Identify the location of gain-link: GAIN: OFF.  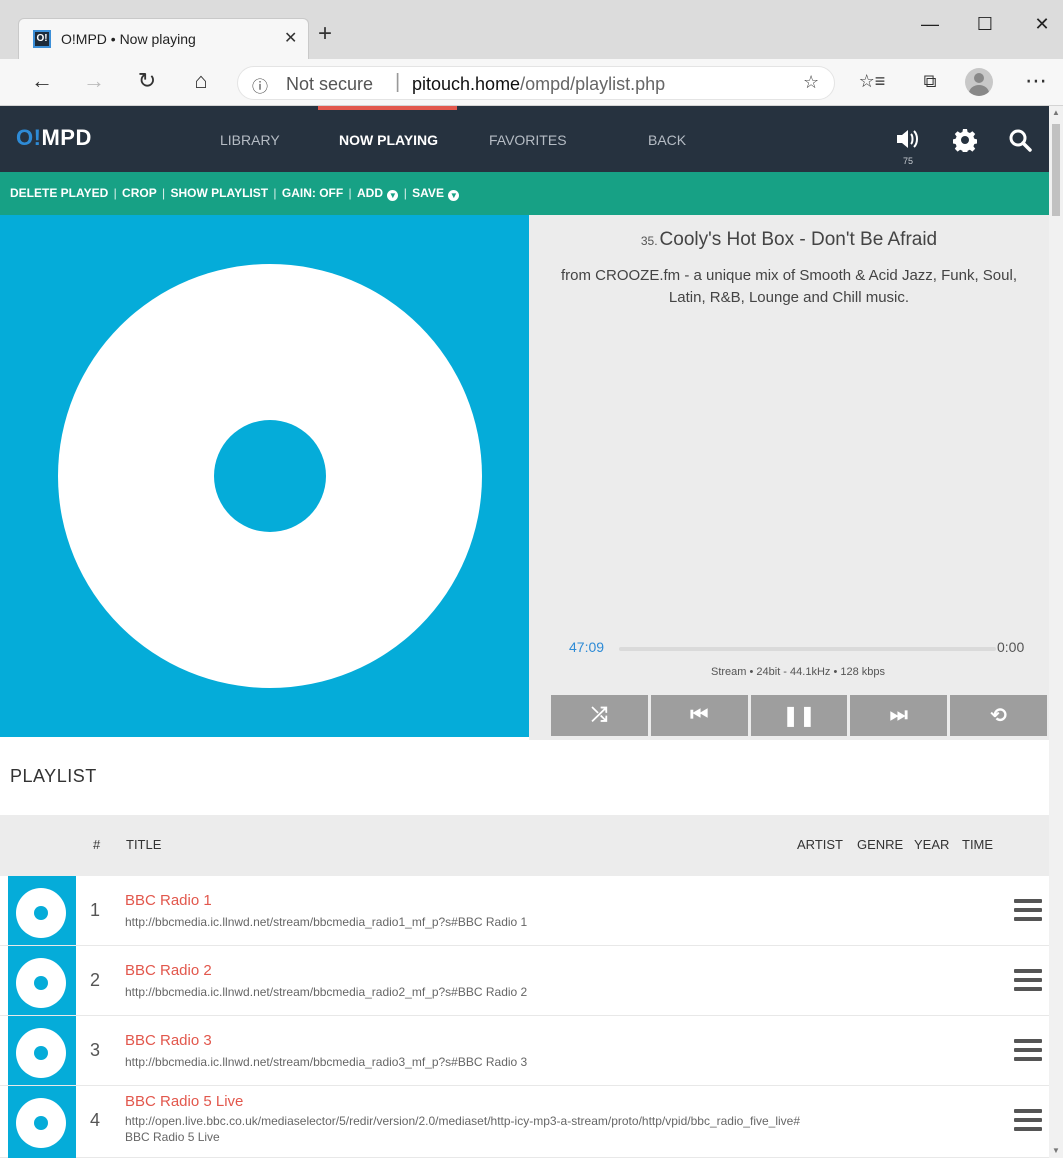
(312, 193).